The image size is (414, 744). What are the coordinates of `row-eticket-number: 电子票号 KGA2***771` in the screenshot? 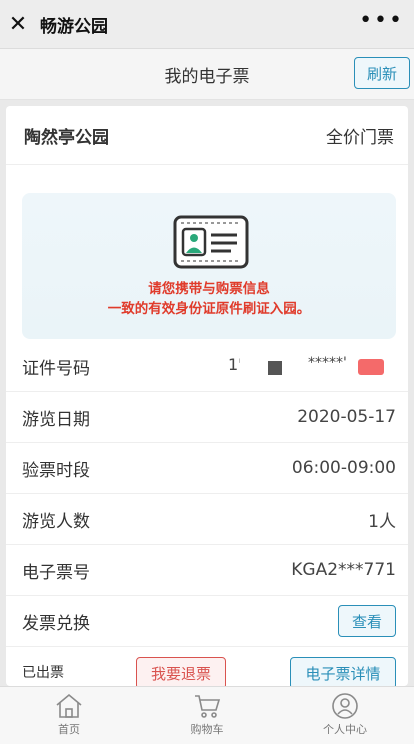 It's located at (207, 570).